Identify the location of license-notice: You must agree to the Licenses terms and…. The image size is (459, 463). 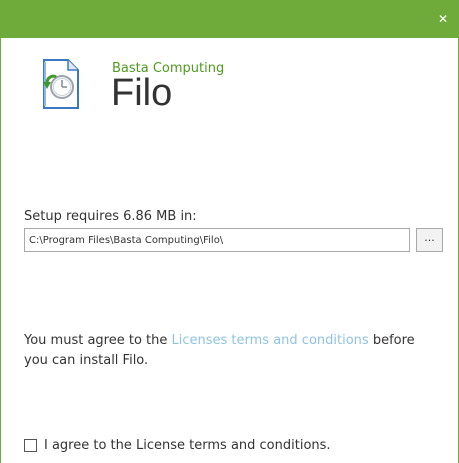
(231, 351).